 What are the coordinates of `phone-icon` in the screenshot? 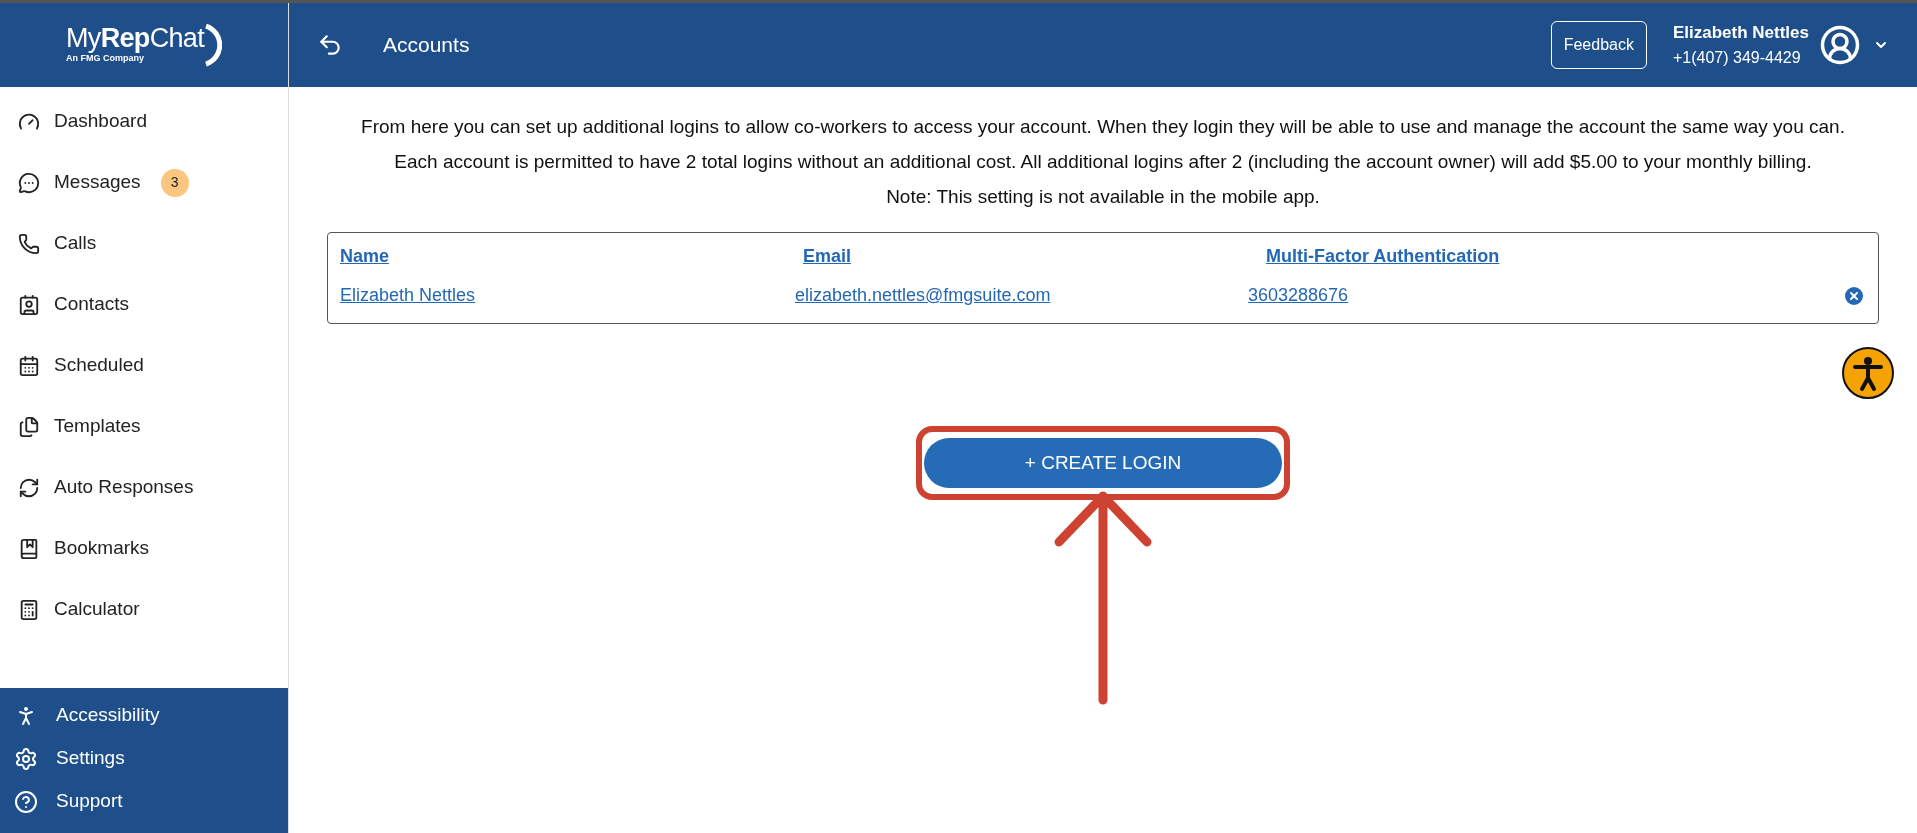 It's located at (29, 243).